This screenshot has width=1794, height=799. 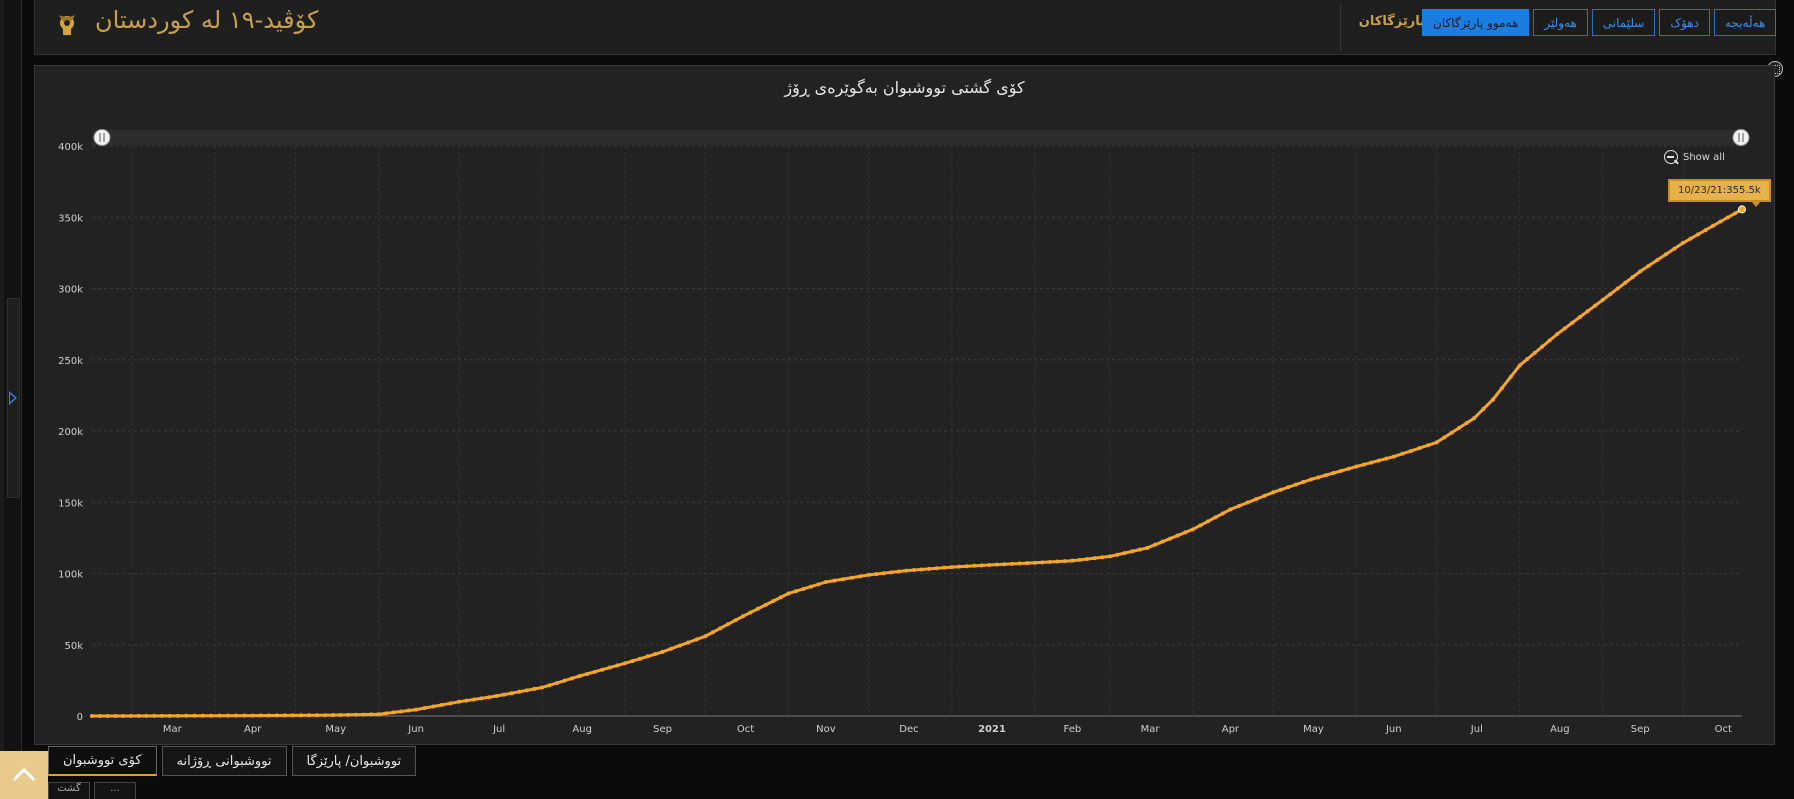 I want to click on y-tick-label: 0, so click(x=80, y=717).